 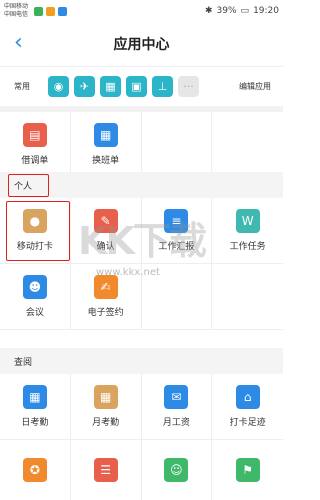 I want to click on envelope-icon: ✉, so click(x=176, y=397).